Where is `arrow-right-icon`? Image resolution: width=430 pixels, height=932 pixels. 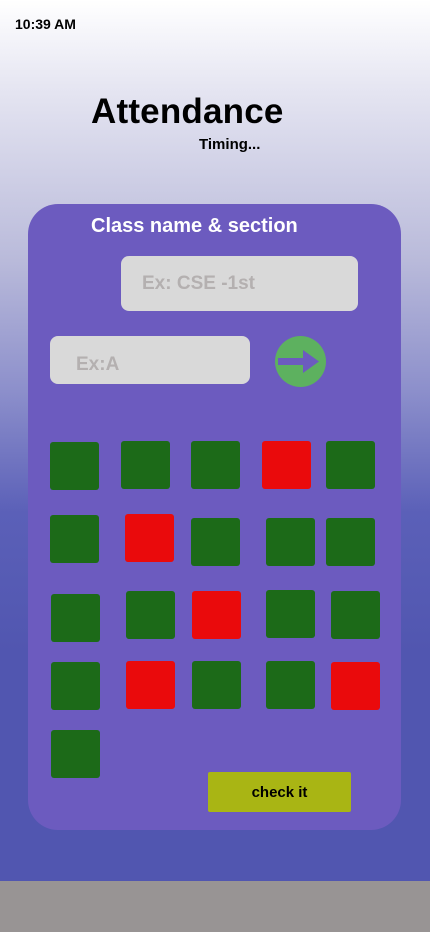
arrow-right-icon is located at coordinates (298, 361).